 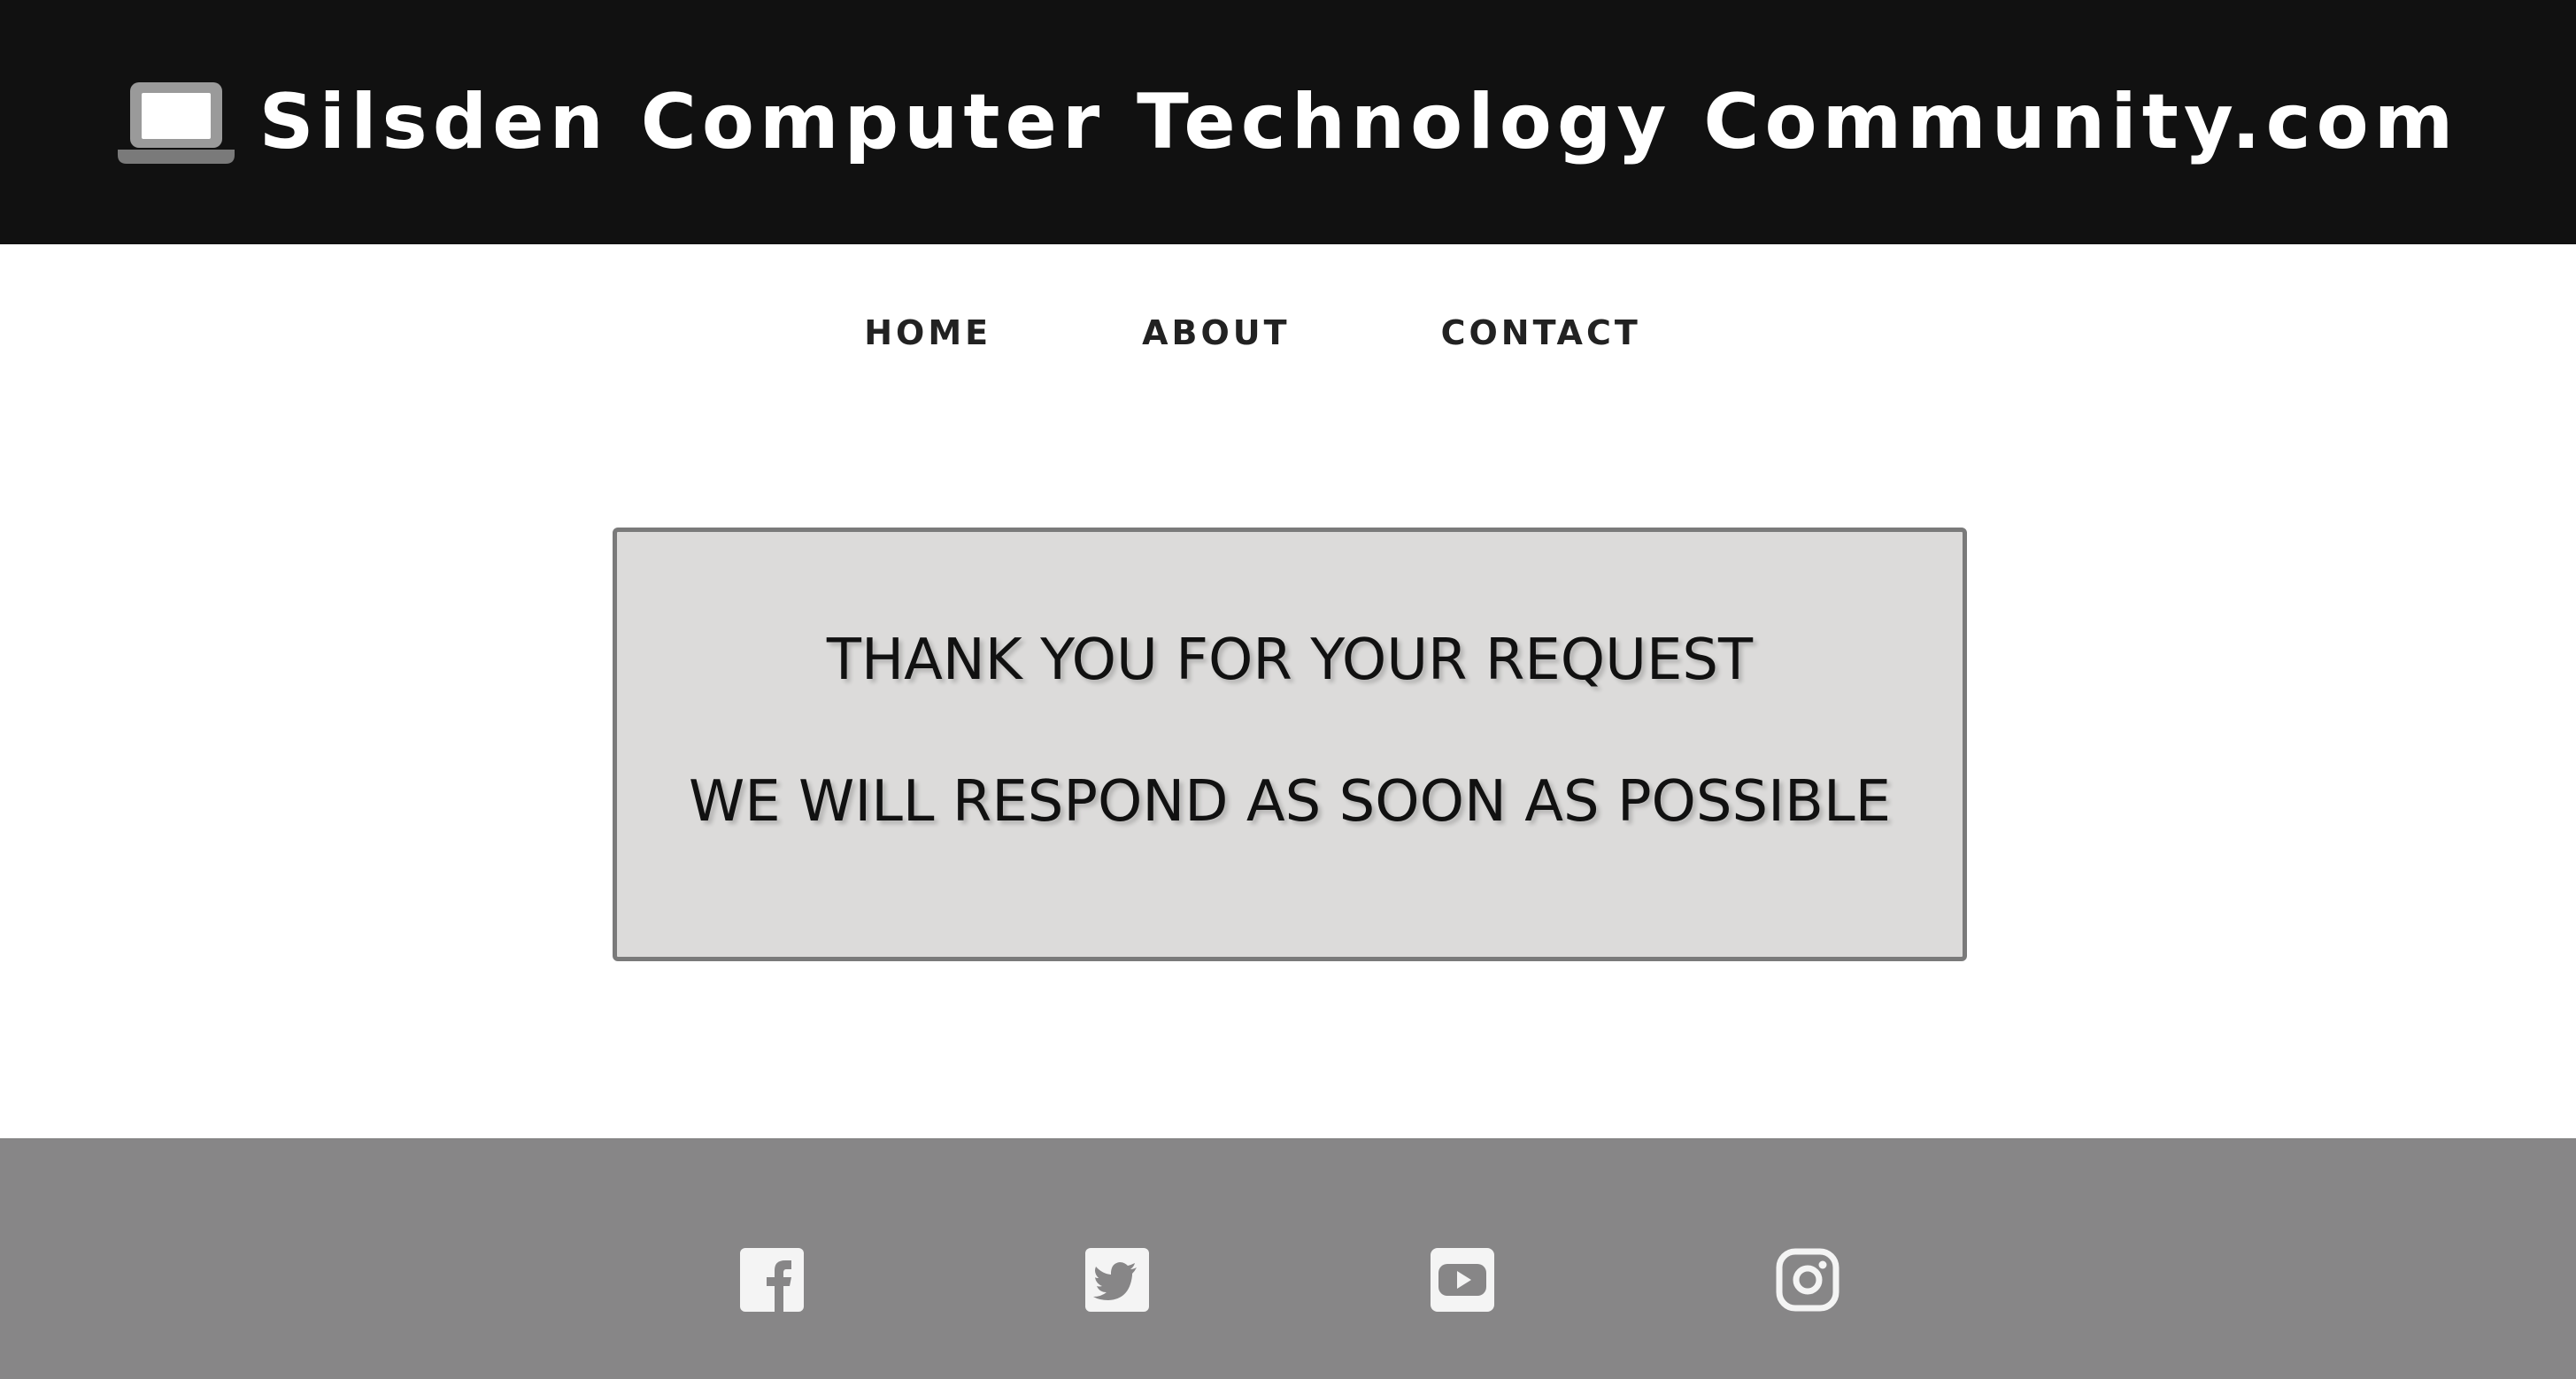 I want to click on instagram-icon, so click(x=1807, y=1280).